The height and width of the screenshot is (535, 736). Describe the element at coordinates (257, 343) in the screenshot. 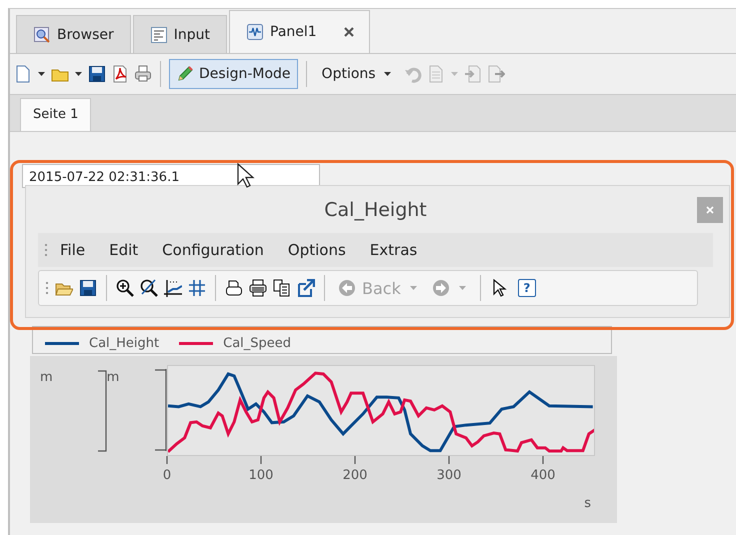

I see `legend-label: Cal_Speed` at that location.